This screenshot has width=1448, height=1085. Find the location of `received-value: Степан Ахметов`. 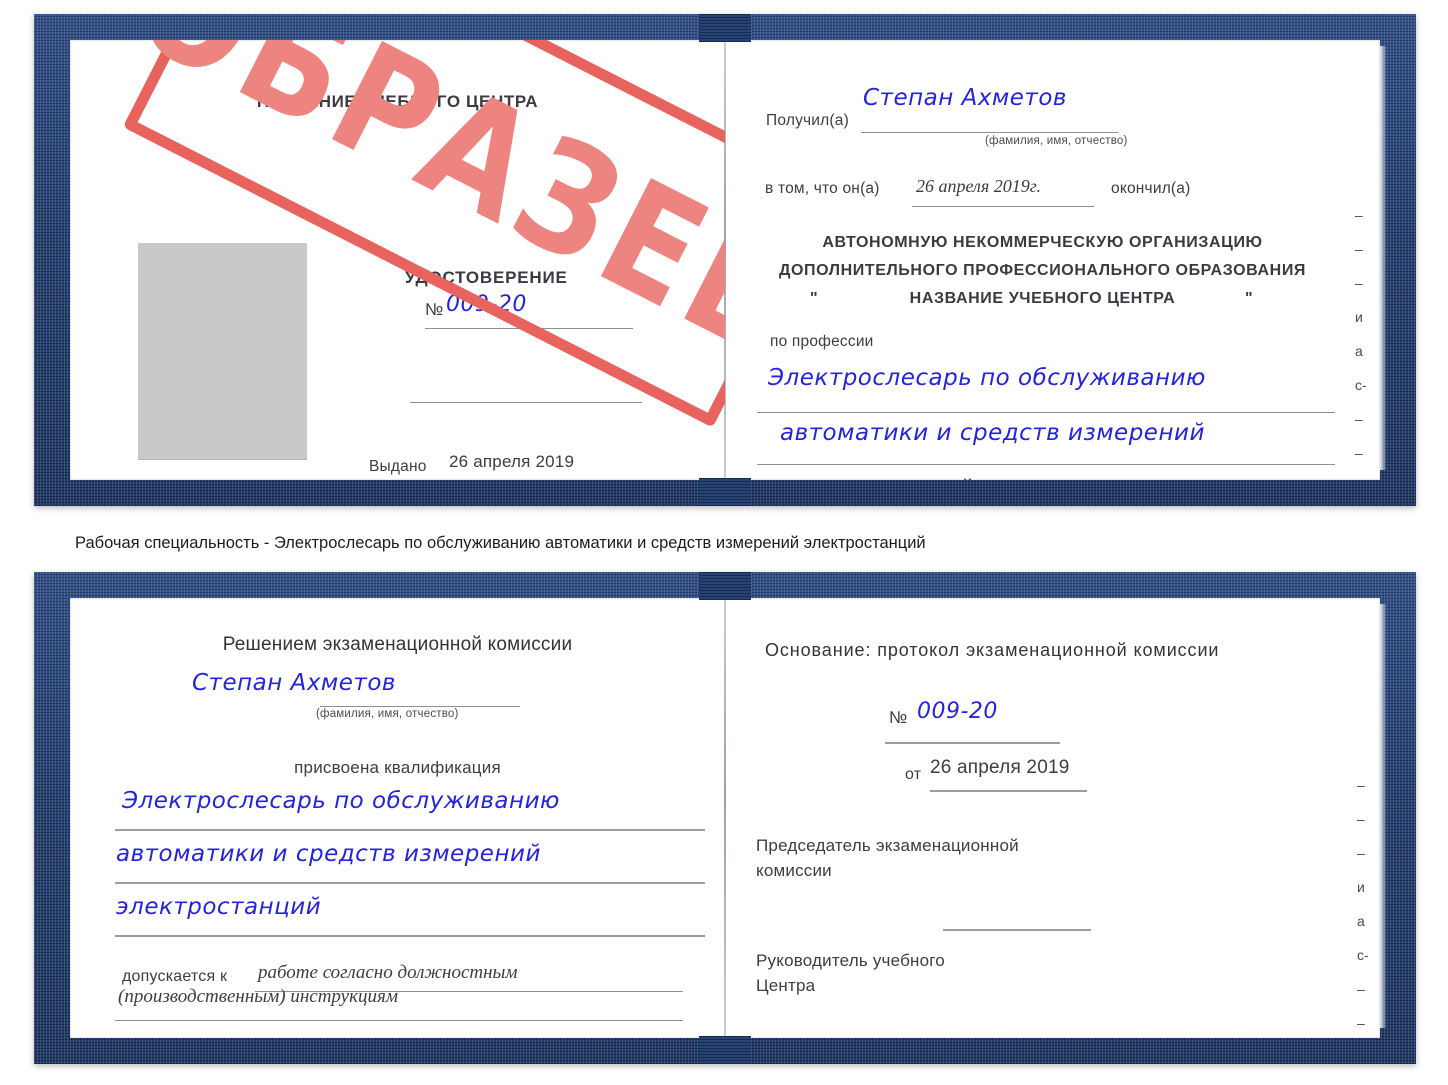

received-value: Степан Ахметов is located at coordinates (965, 98).